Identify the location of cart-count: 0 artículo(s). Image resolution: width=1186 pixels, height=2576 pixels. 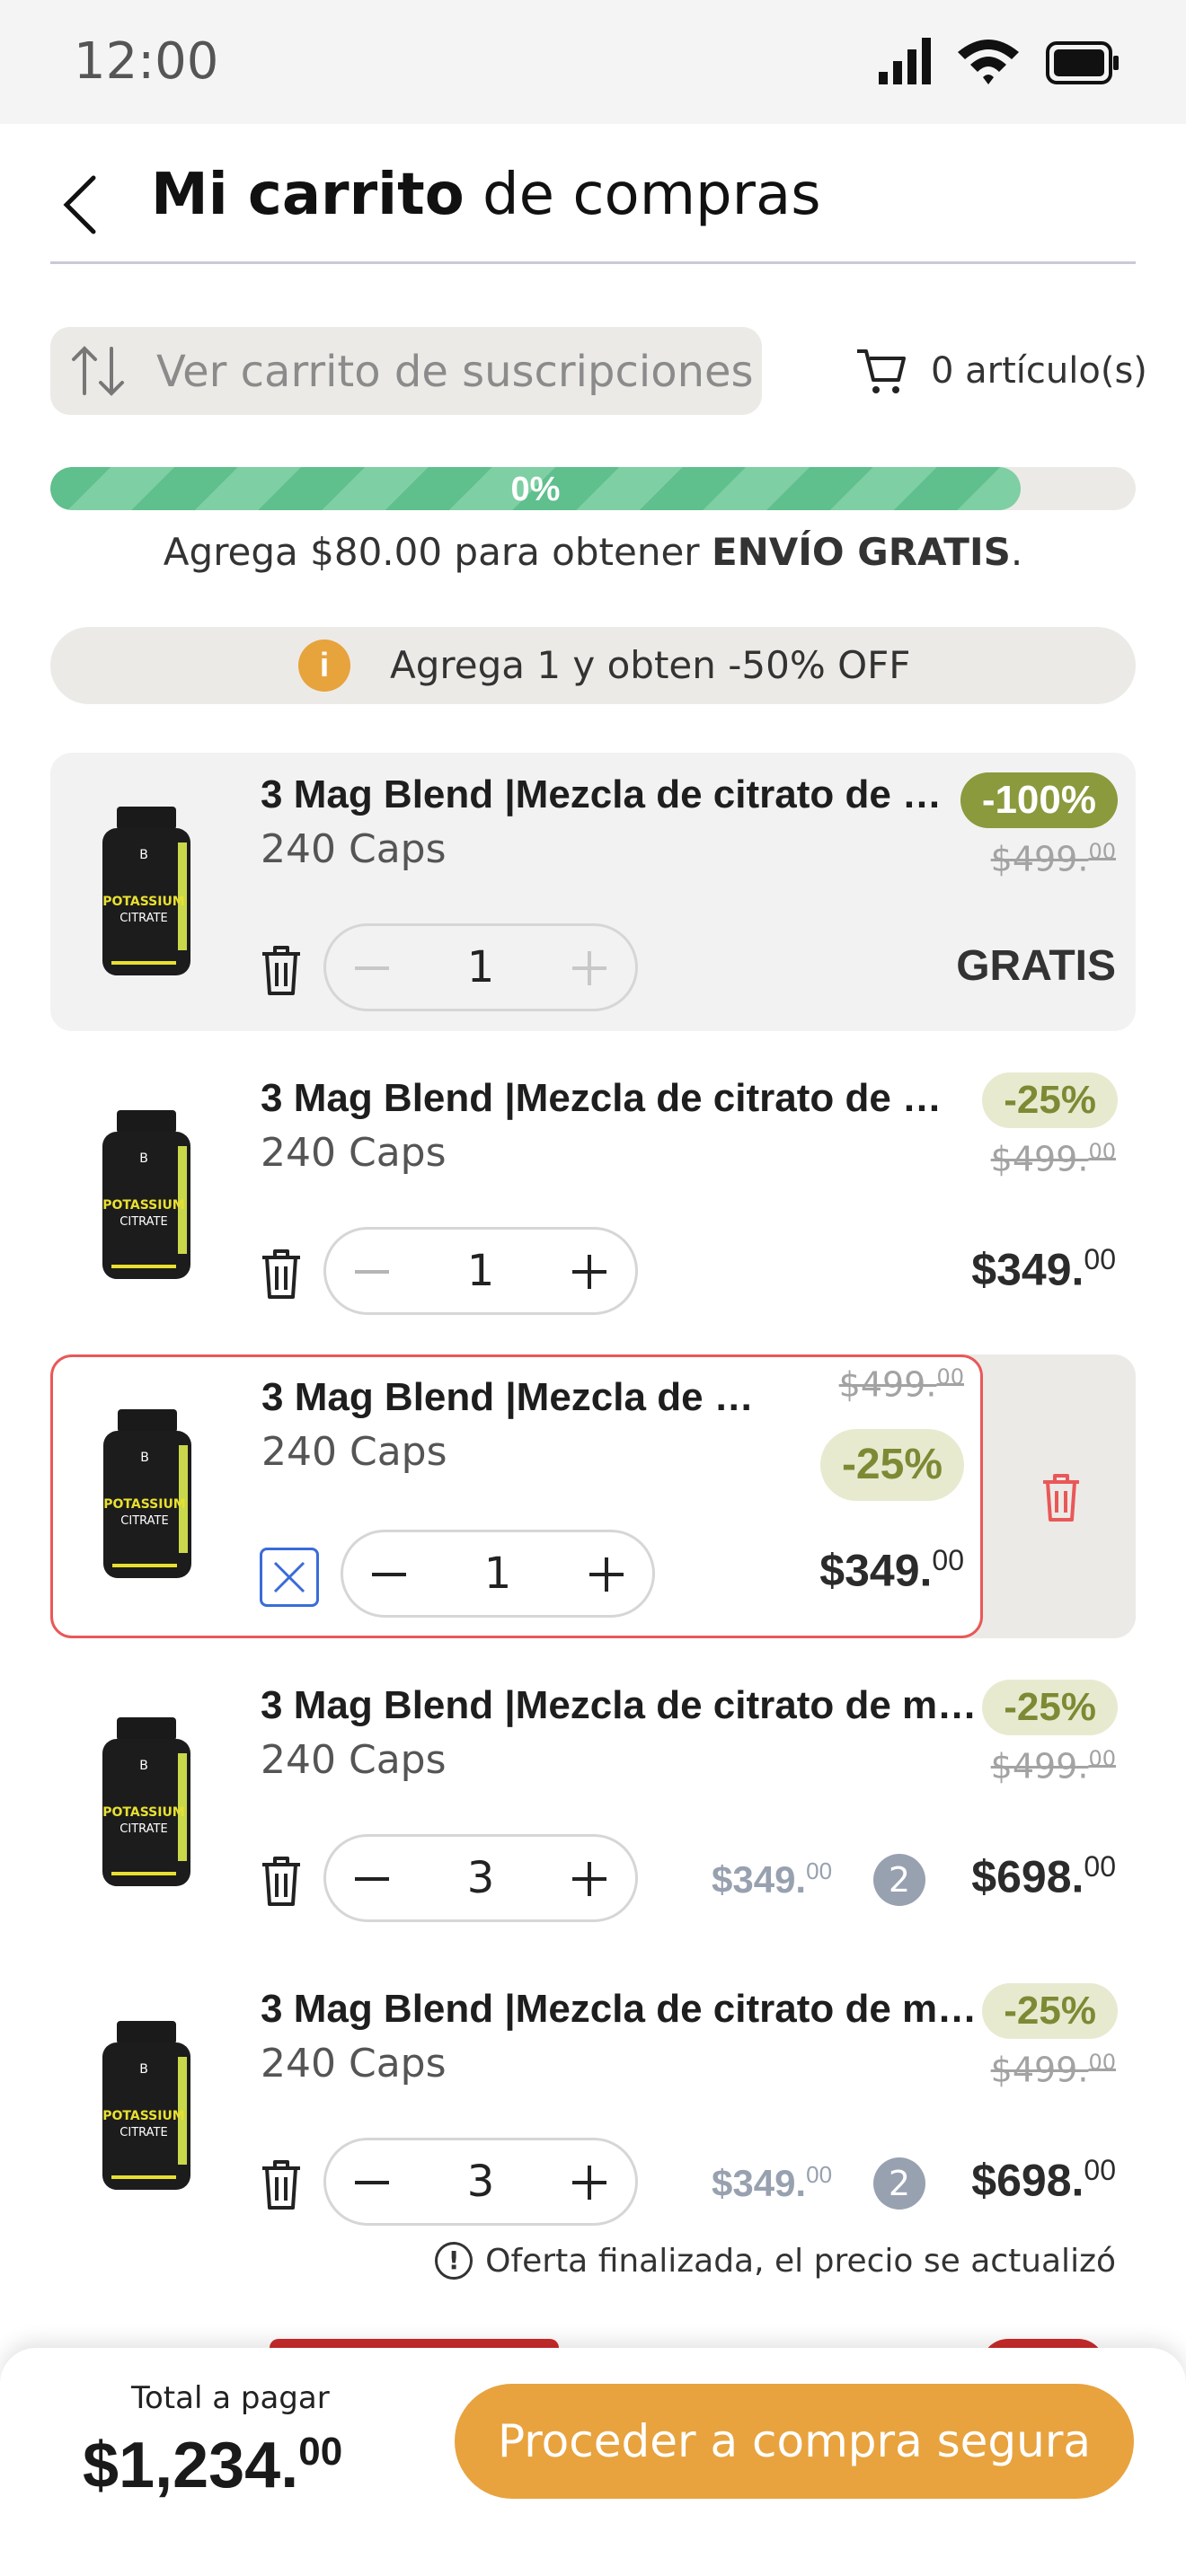
(1000, 371).